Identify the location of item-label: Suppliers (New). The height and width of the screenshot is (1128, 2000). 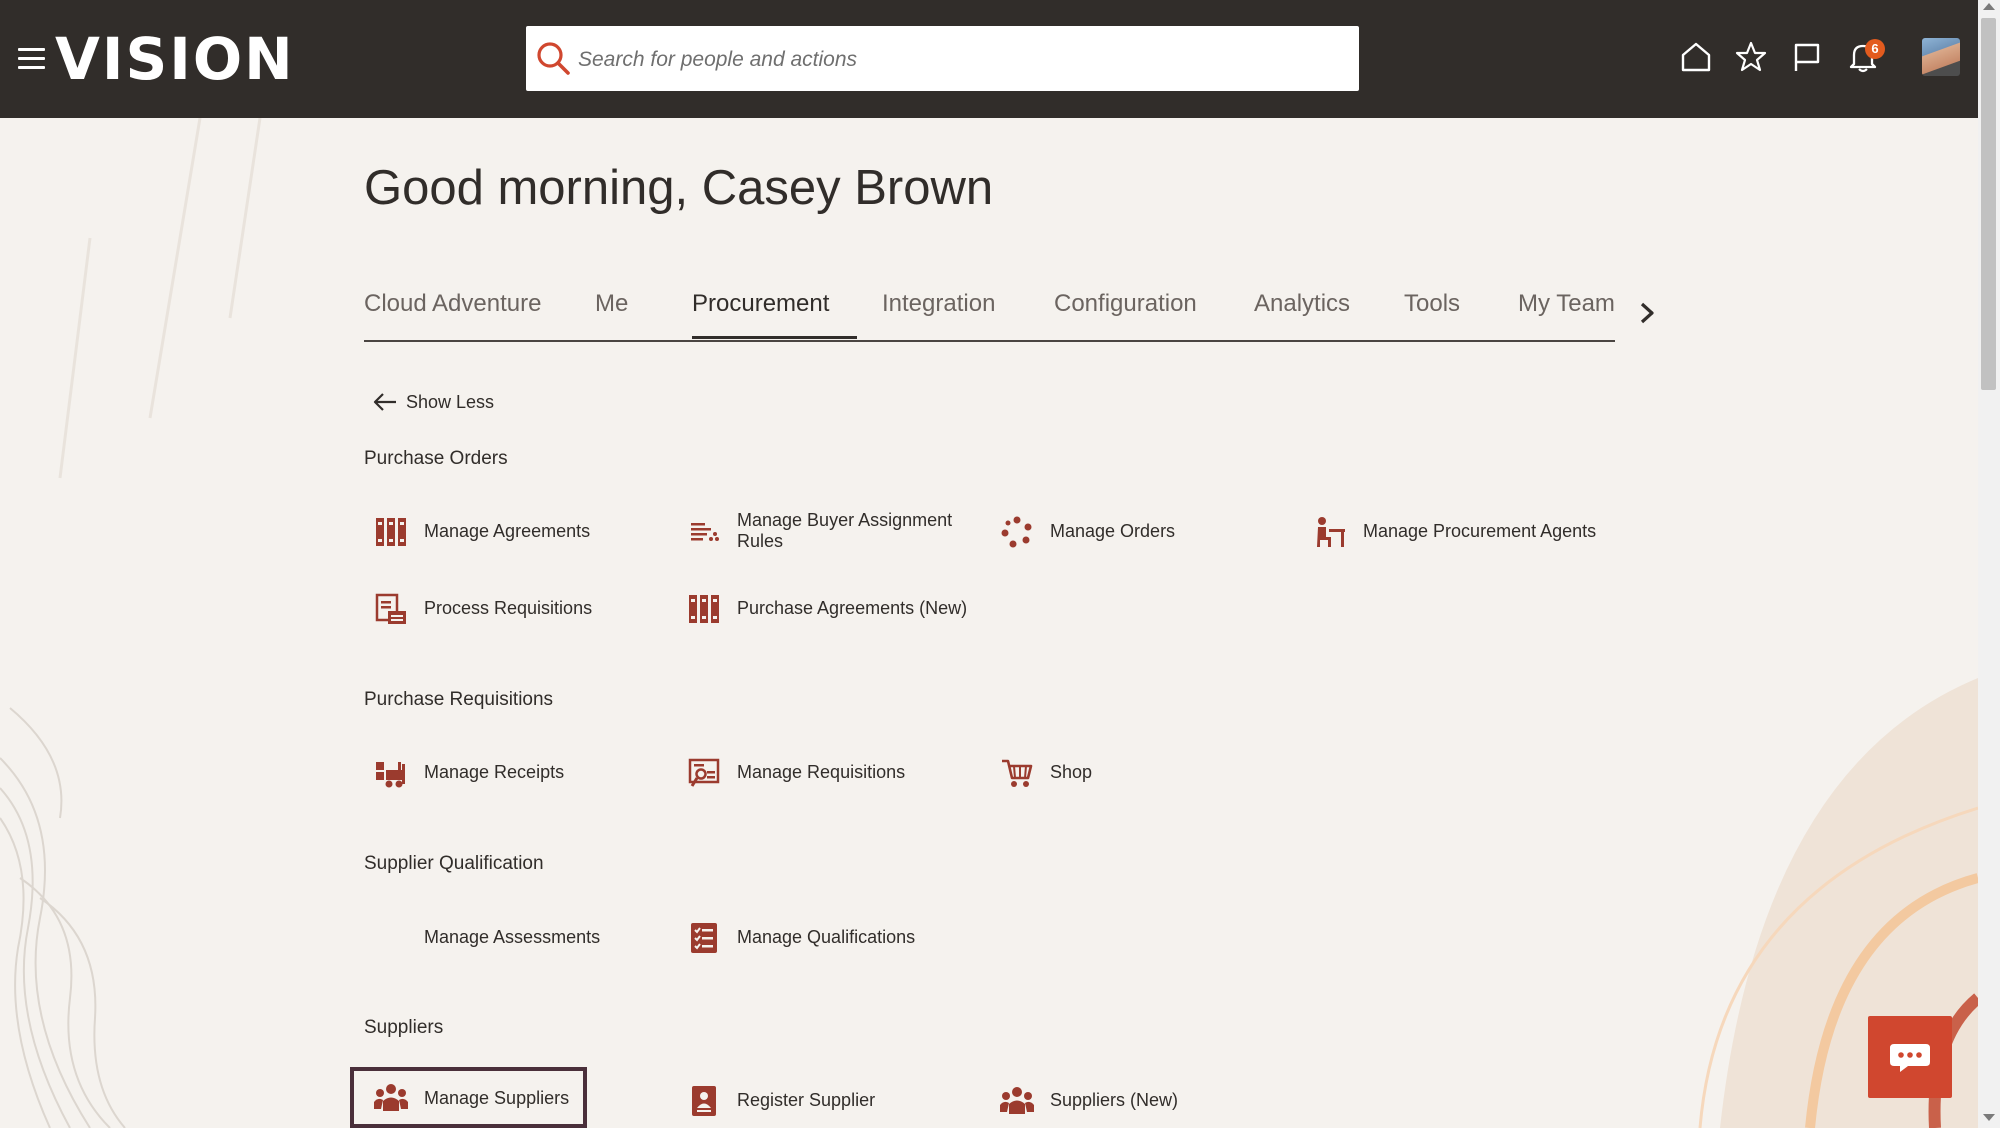
(1114, 1100).